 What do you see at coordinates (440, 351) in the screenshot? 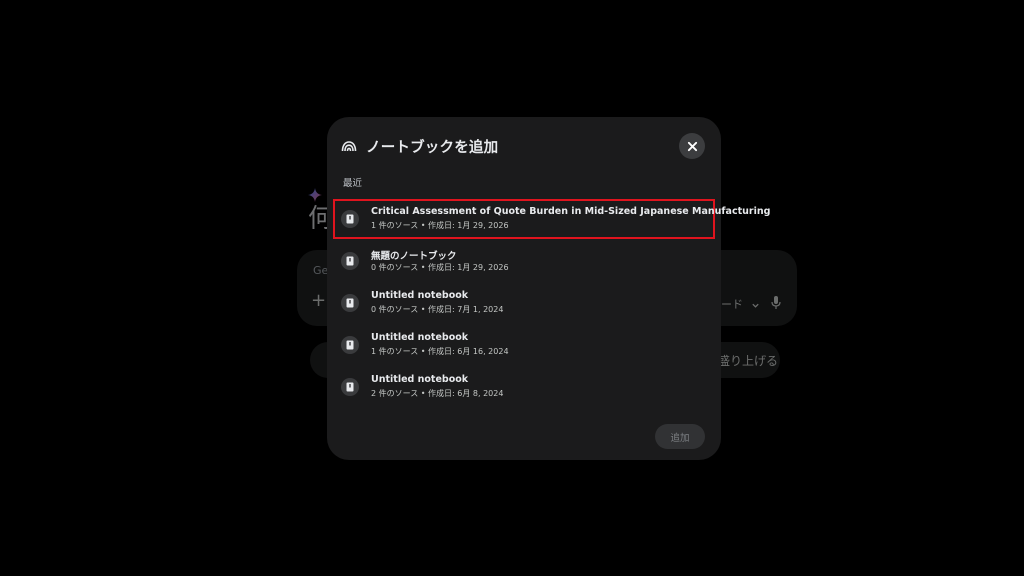
I see `notebook-meta: 1 件のソース • 作成日: 6月 16, 2024` at bounding box center [440, 351].